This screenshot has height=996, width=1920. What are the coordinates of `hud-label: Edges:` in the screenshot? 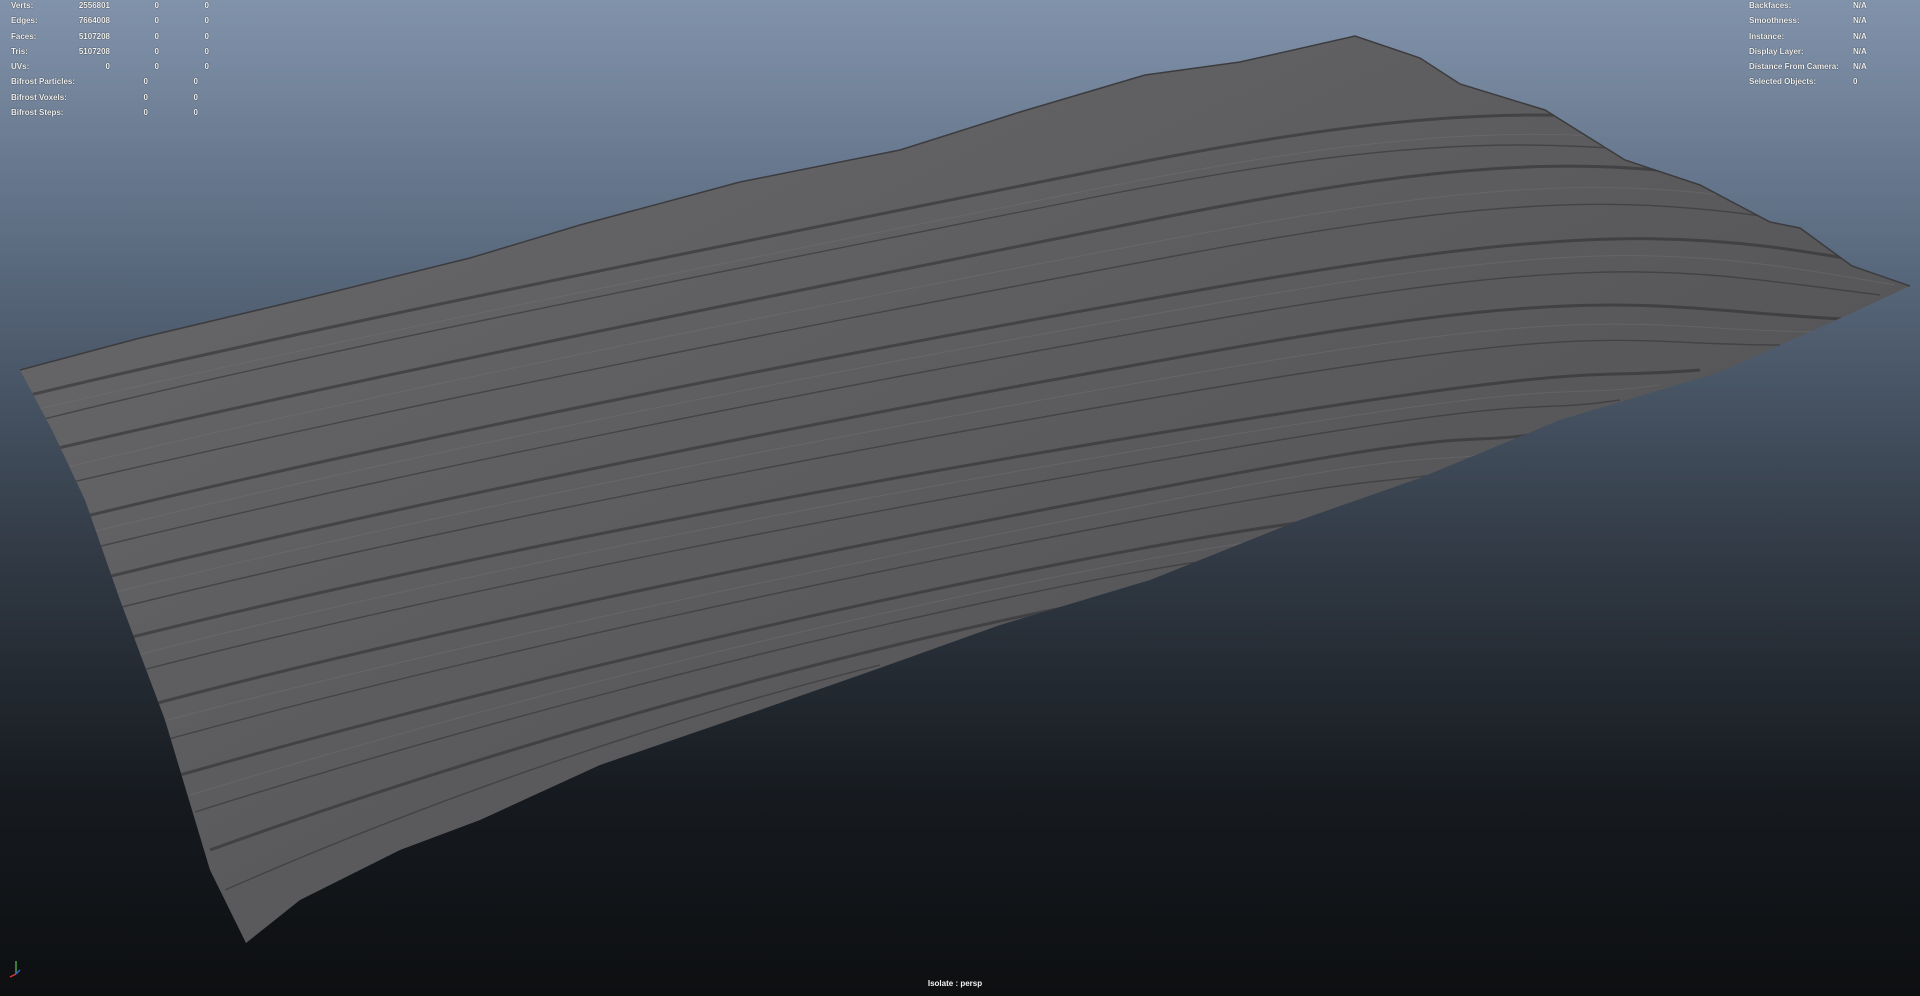 It's located at (24, 21).